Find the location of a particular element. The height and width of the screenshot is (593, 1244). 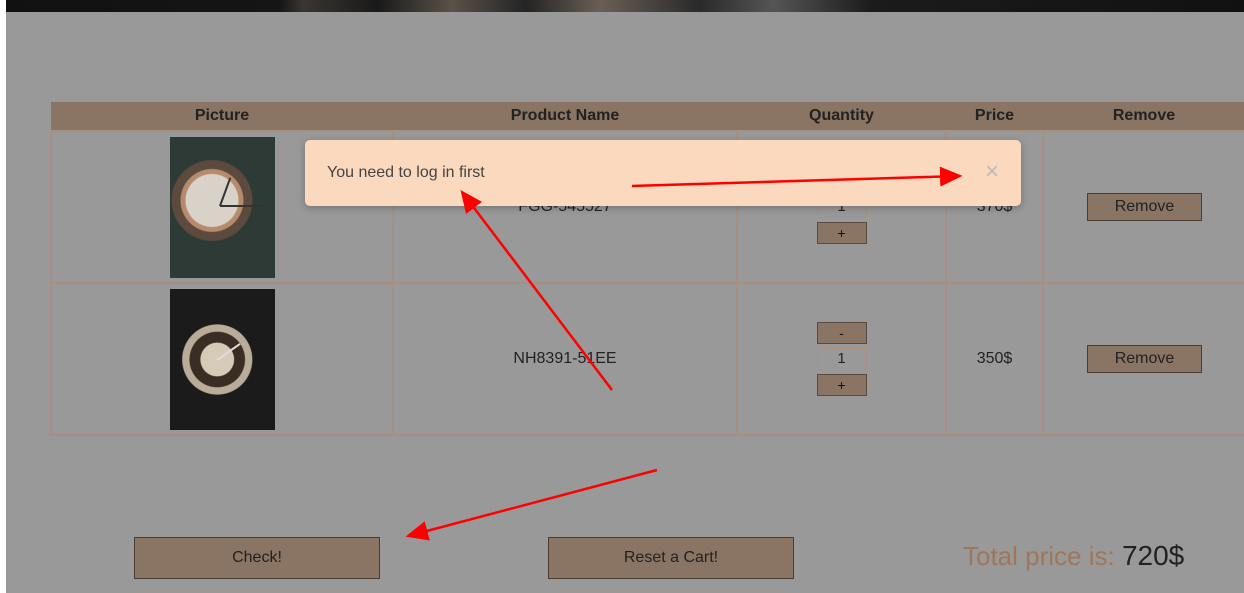

product-name: NH8391-51EE is located at coordinates (565, 359).